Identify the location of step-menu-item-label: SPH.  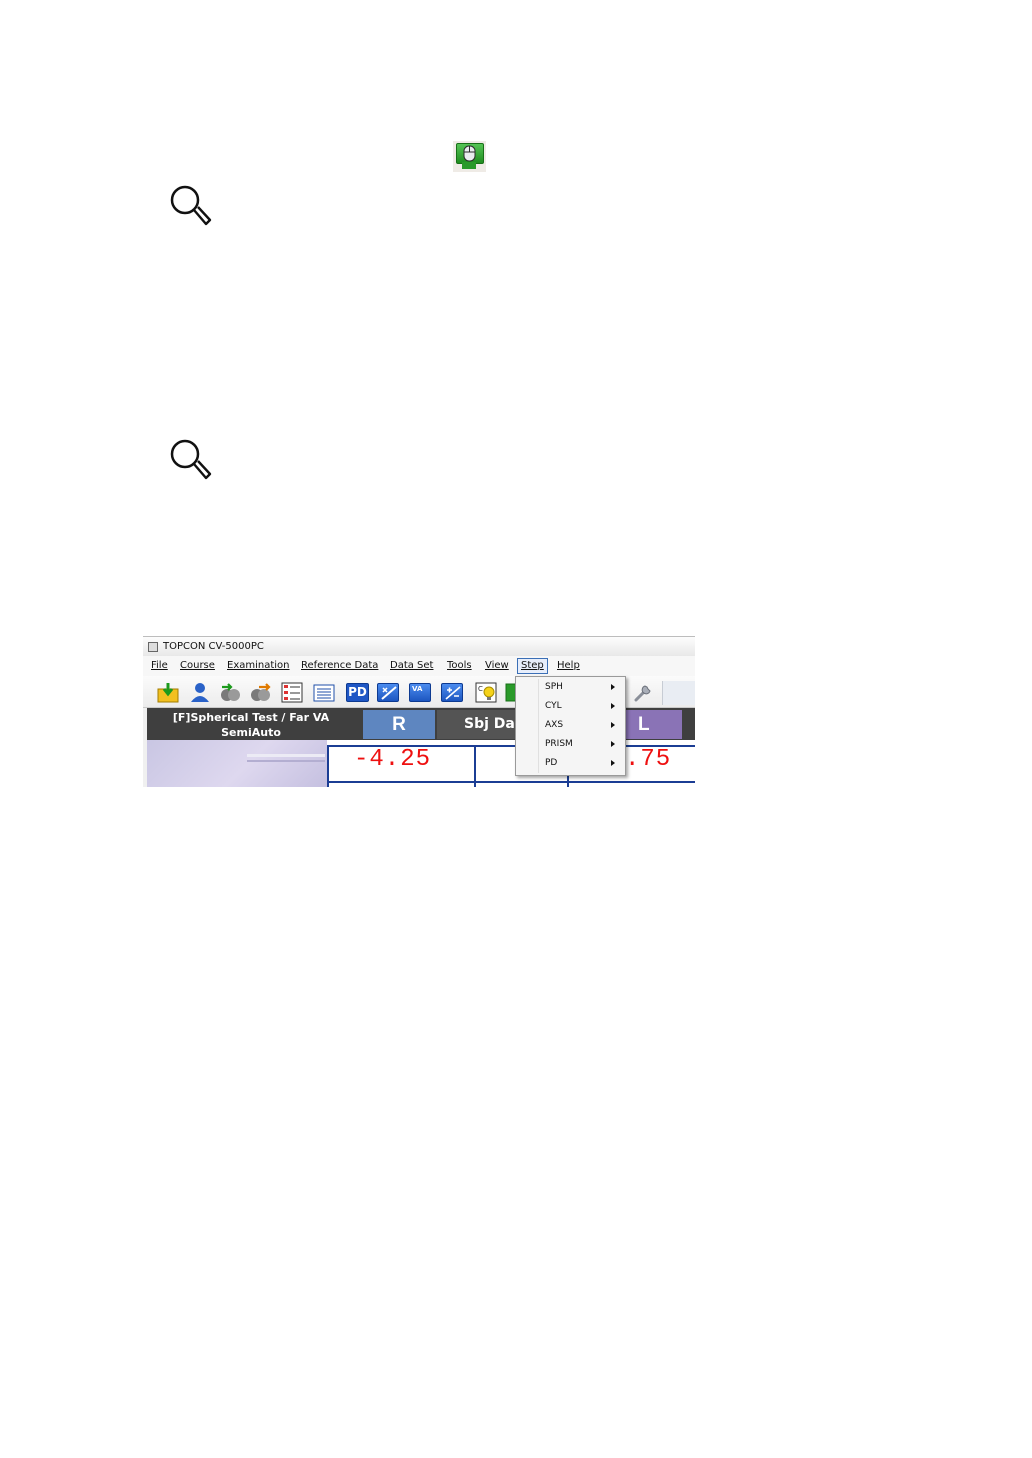
(554, 687).